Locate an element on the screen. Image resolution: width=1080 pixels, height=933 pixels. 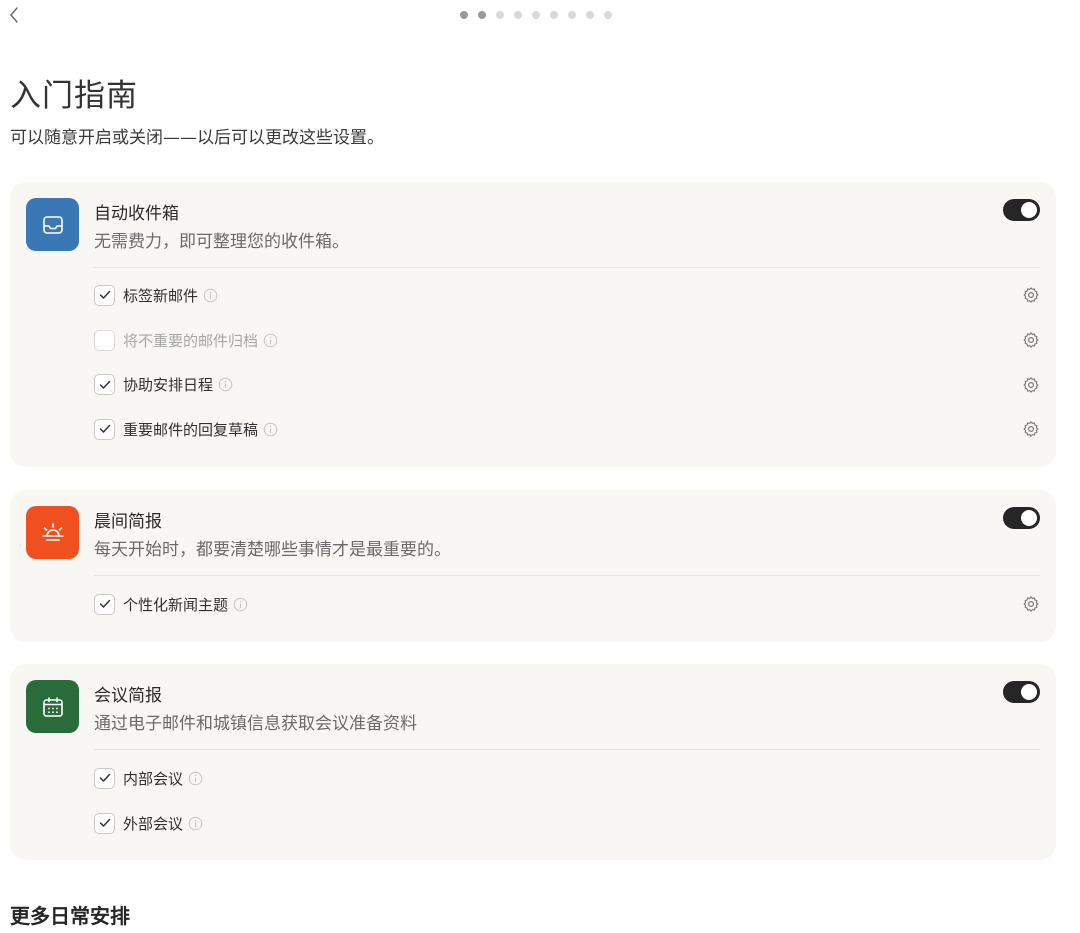
option-label: 个性化新闻主题 is located at coordinates (176, 604).